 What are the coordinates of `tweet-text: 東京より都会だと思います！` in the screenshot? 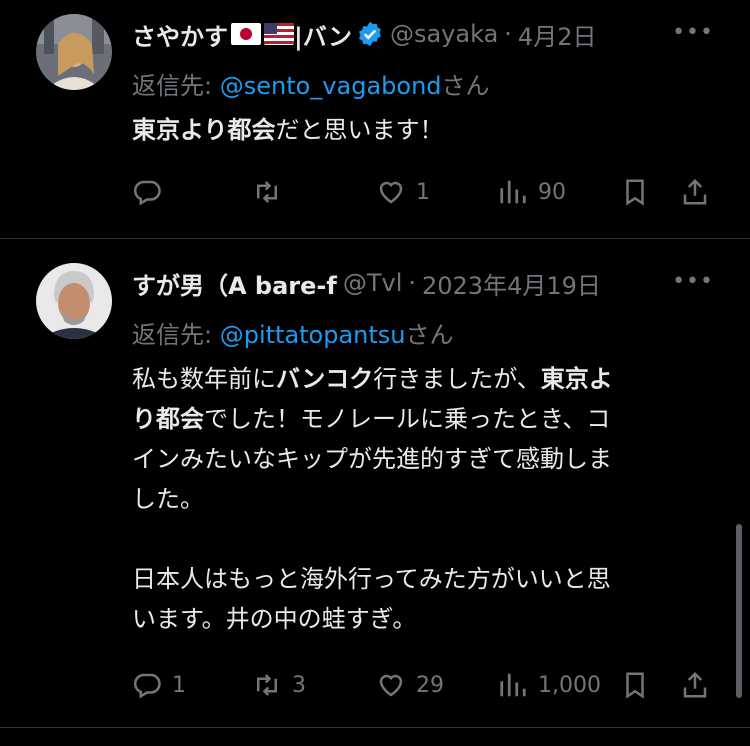 It's located at (417, 130).